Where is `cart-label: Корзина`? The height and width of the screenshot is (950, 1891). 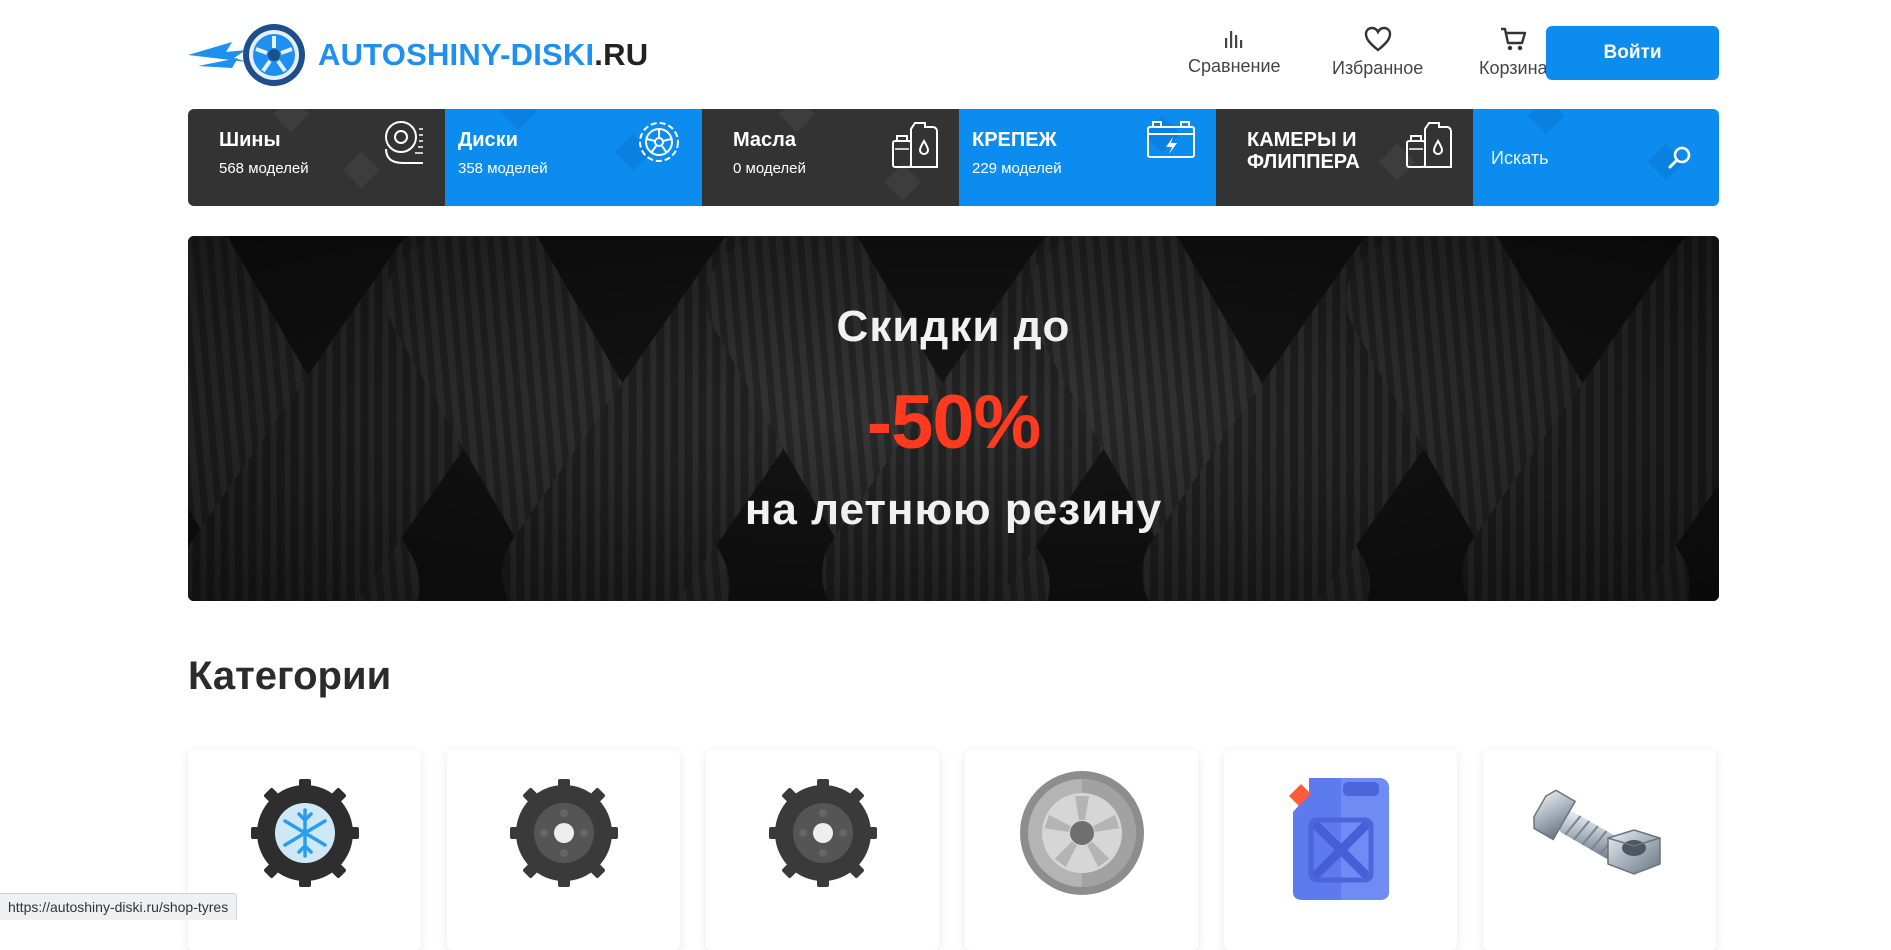
cart-label: Корзина is located at coordinates (1513, 68).